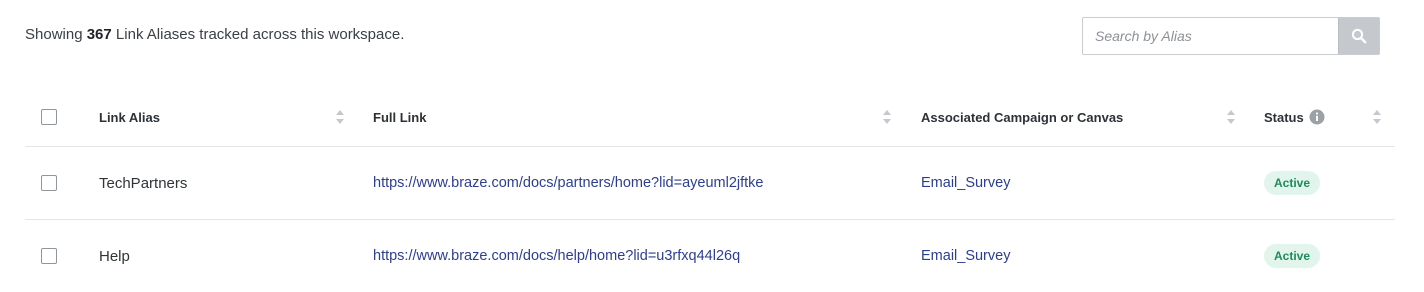 The image size is (1424, 292). I want to click on sort-alias-icon, so click(340, 117).